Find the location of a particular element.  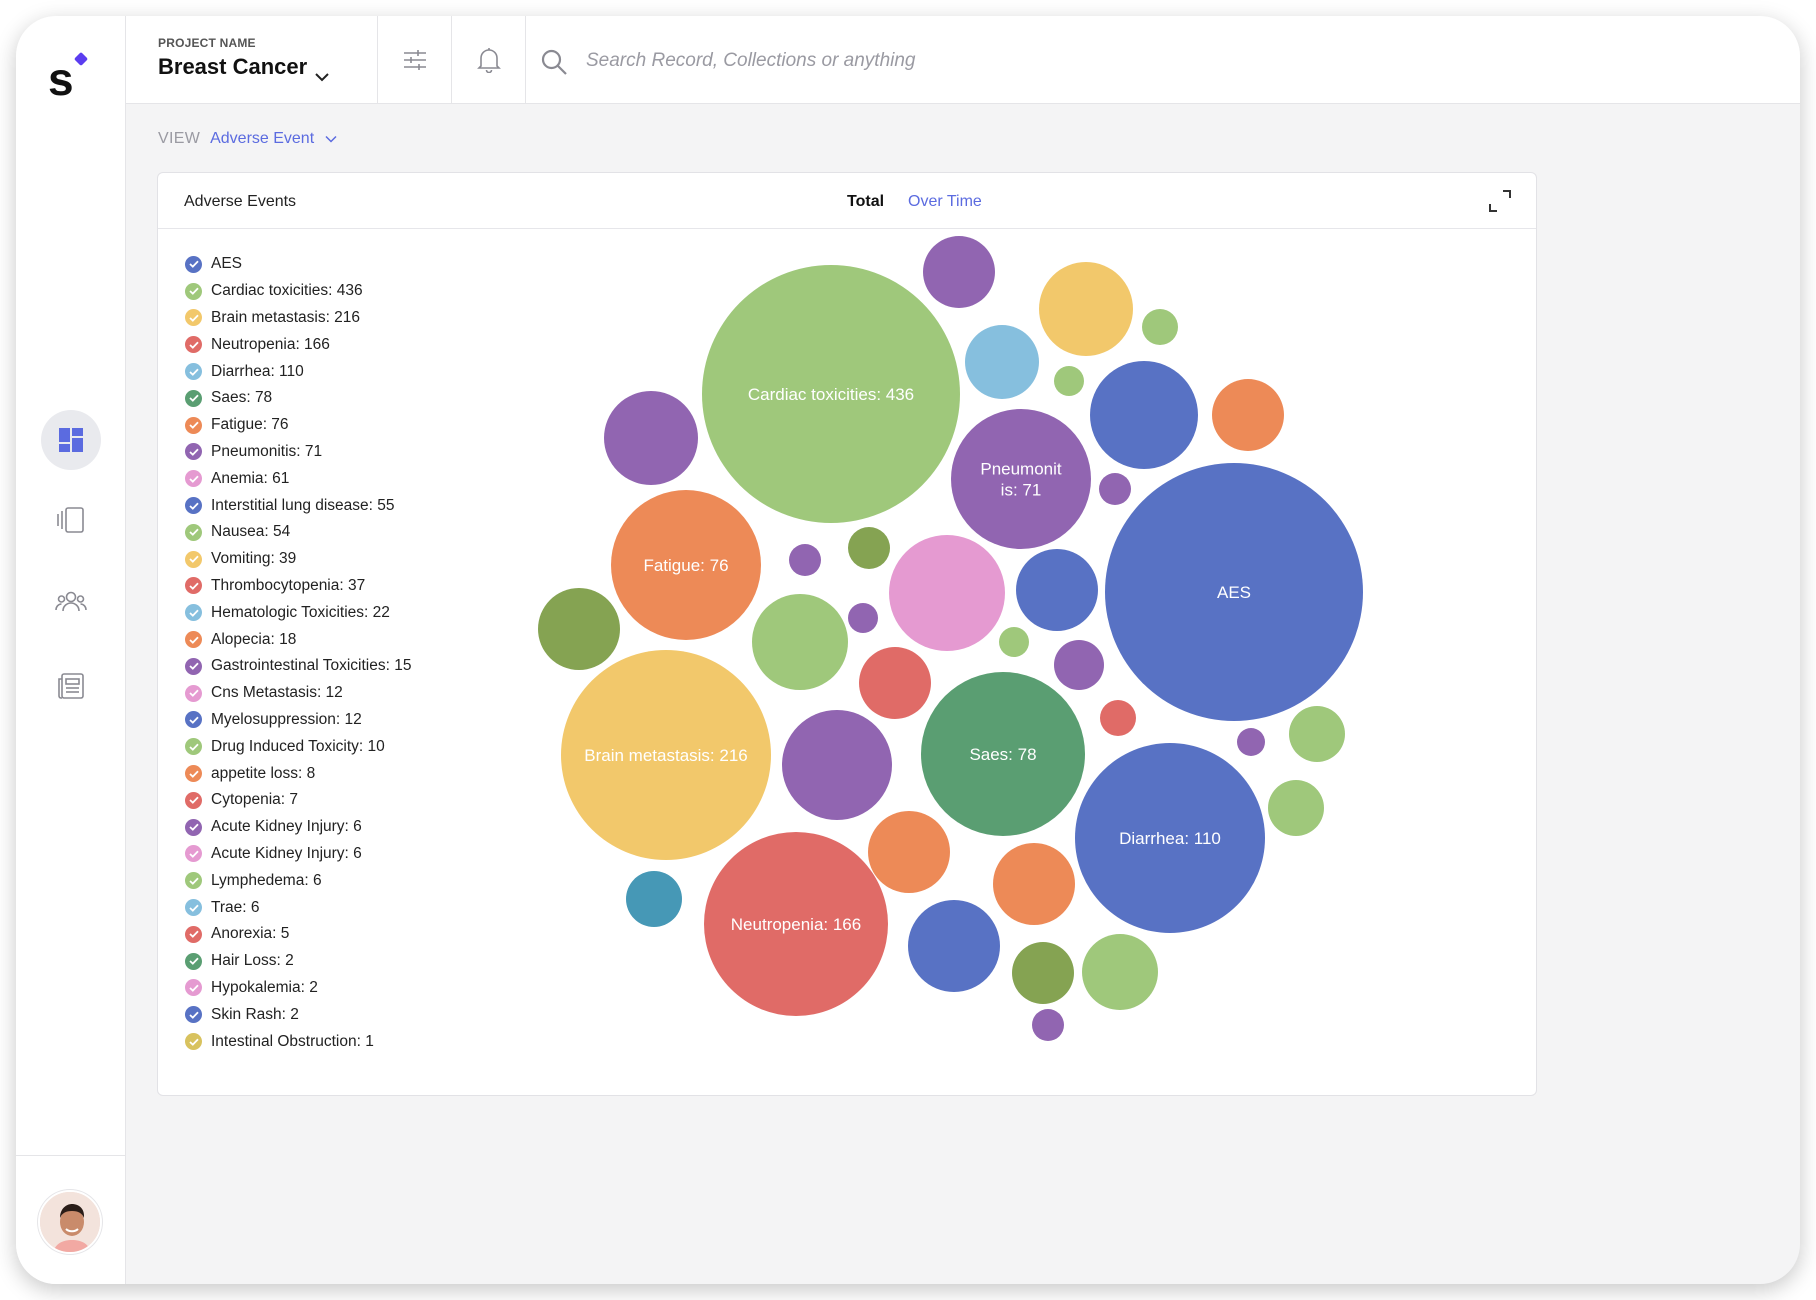

view-label: VIEW is located at coordinates (179, 138).